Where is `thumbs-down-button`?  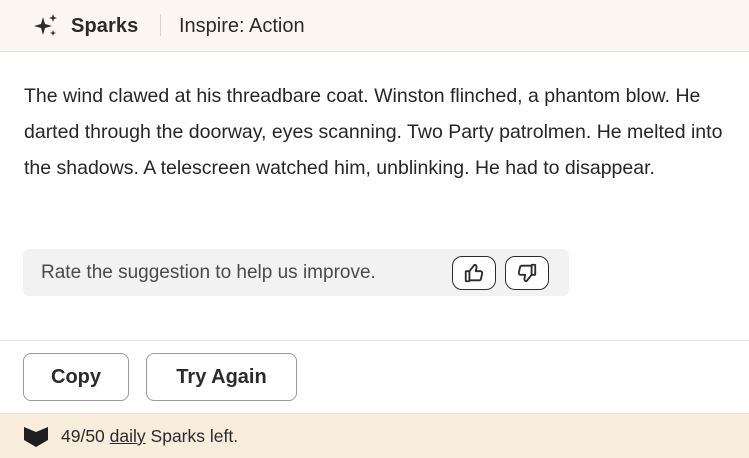 thumbs-down-button is located at coordinates (527, 273).